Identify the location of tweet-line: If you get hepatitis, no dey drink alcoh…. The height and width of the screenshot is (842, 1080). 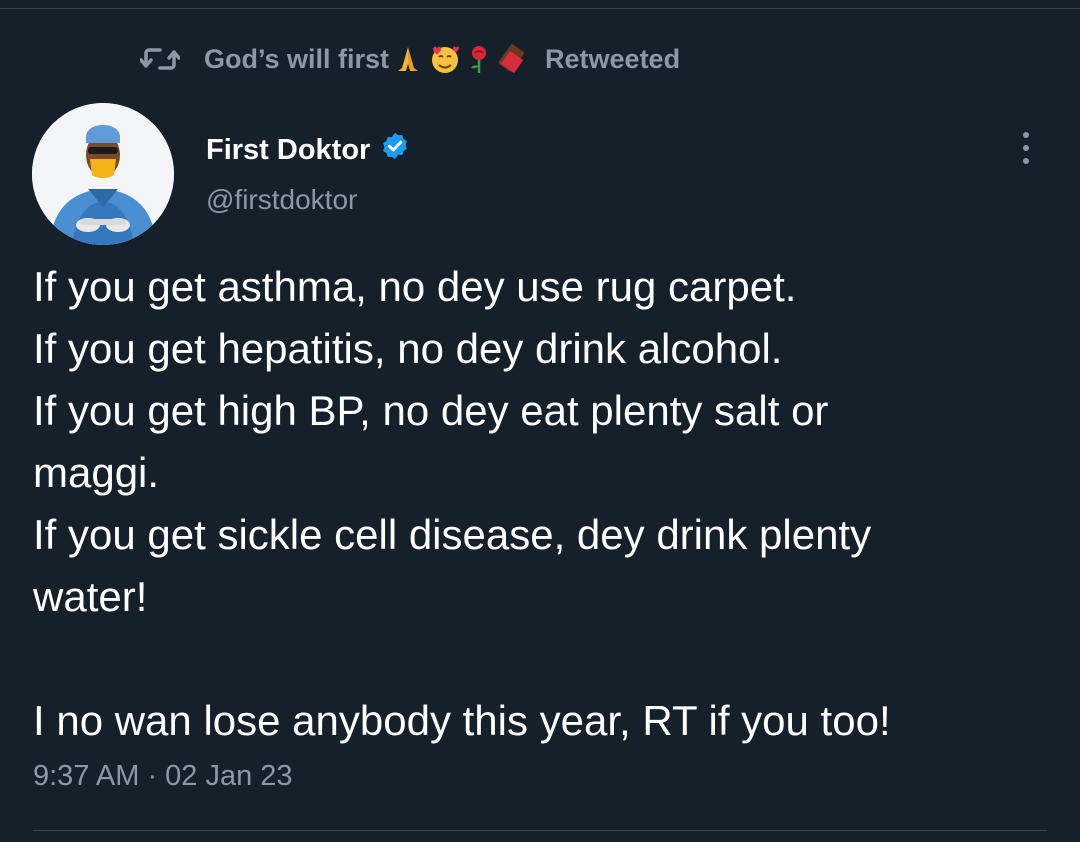
(408, 348).